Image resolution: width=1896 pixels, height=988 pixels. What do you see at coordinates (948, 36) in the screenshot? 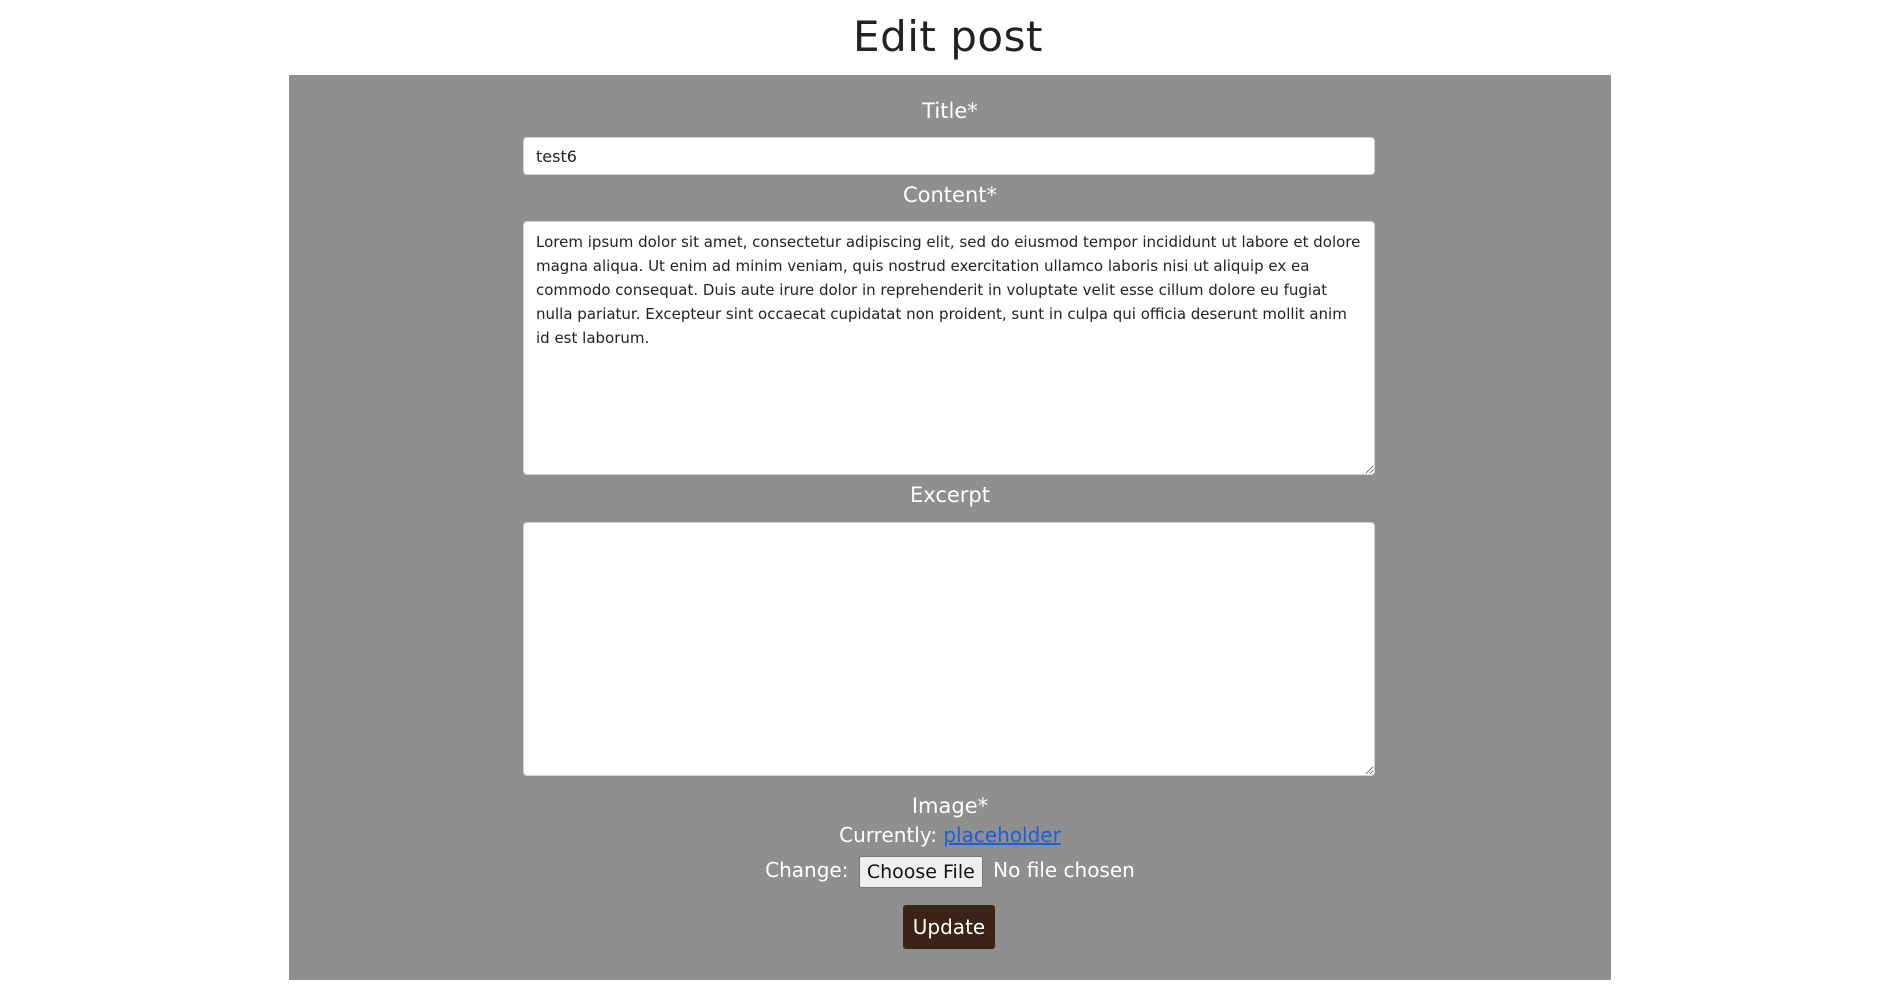
I see `page-title: Edit post` at bounding box center [948, 36].